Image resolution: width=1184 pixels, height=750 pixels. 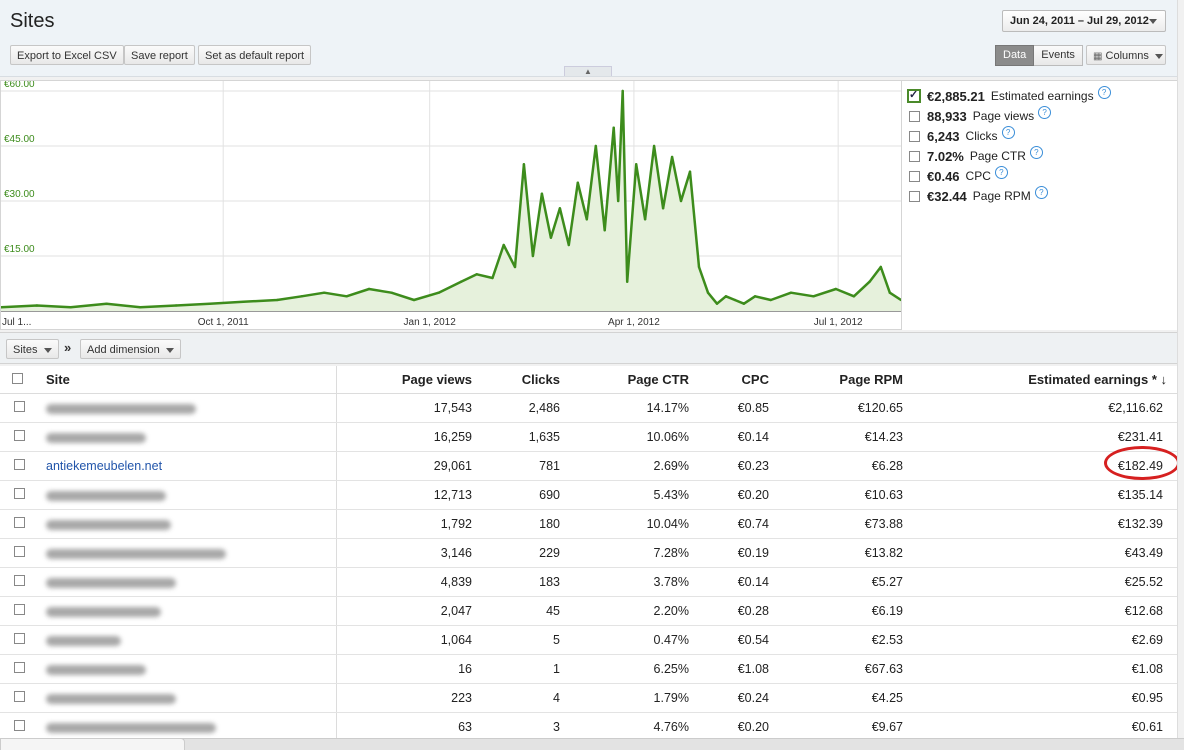 I want to click on table-row: 4,839 183 3.78% €0.14 €5.27 €25.52, so click(x=588, y=582).